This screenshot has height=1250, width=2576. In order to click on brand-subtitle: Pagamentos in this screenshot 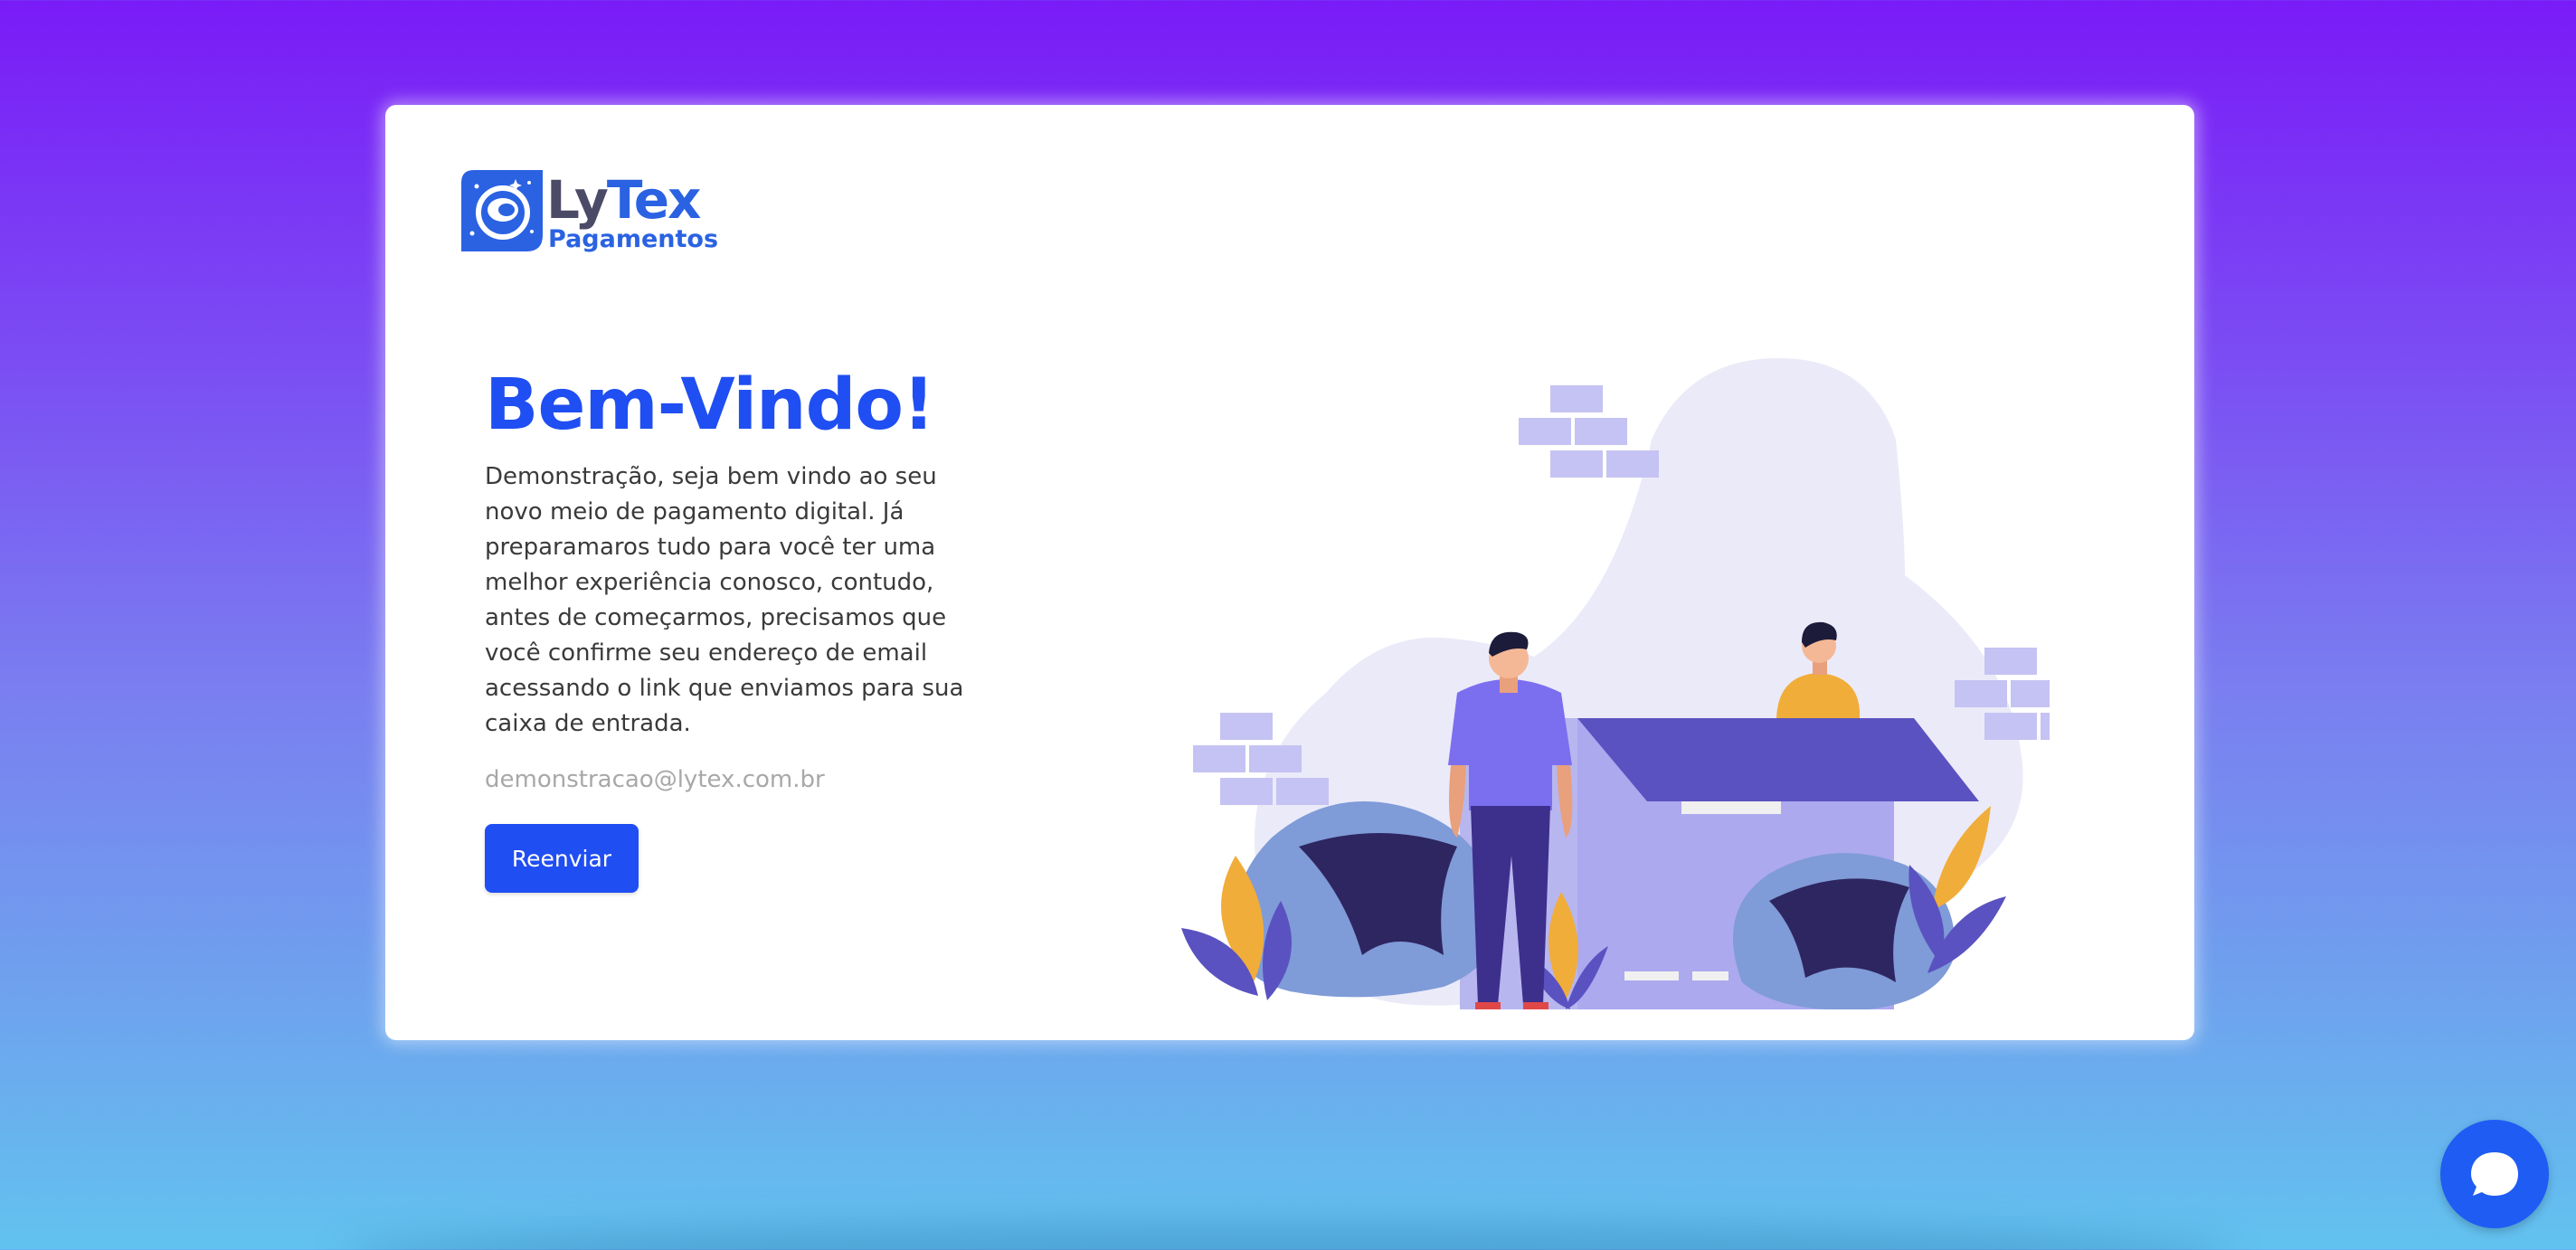, I will do `click(633, 239)`.